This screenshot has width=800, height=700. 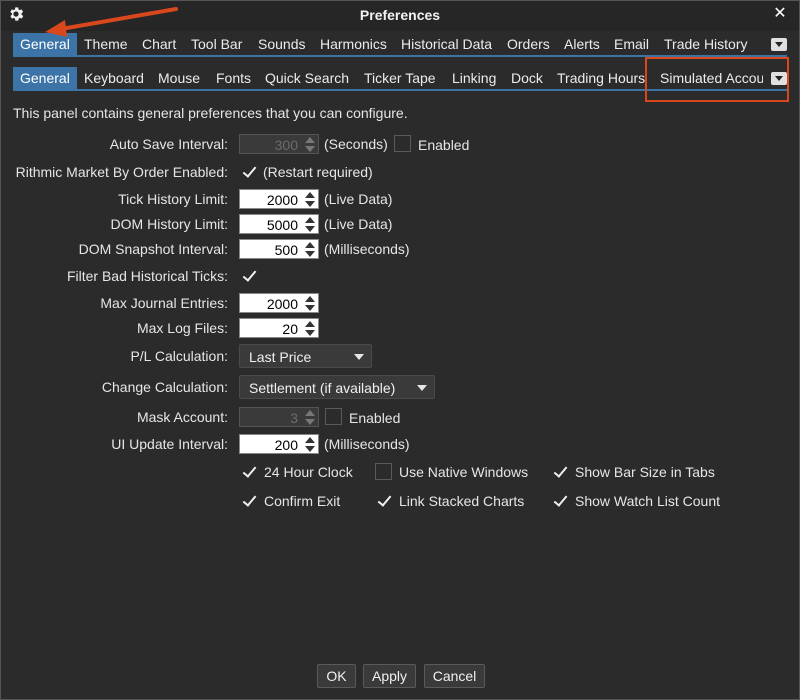 What do you see at coordinates (375, 418) in the screenshot?
I see `mask-account-enabled-label: Enabled` at bounding box center [375, 418].